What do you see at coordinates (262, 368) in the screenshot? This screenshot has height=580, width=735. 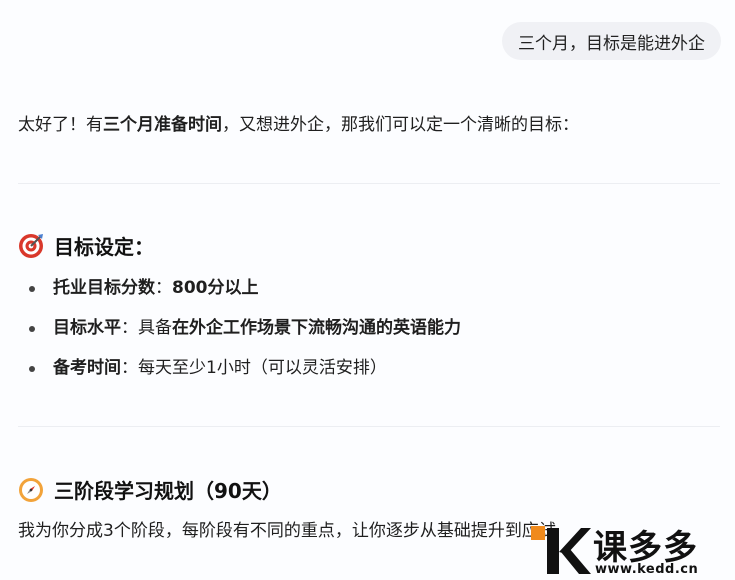 I see `item-rest: 每天至少1小时（可以灵活安排）` at bounding box center [262, 368].